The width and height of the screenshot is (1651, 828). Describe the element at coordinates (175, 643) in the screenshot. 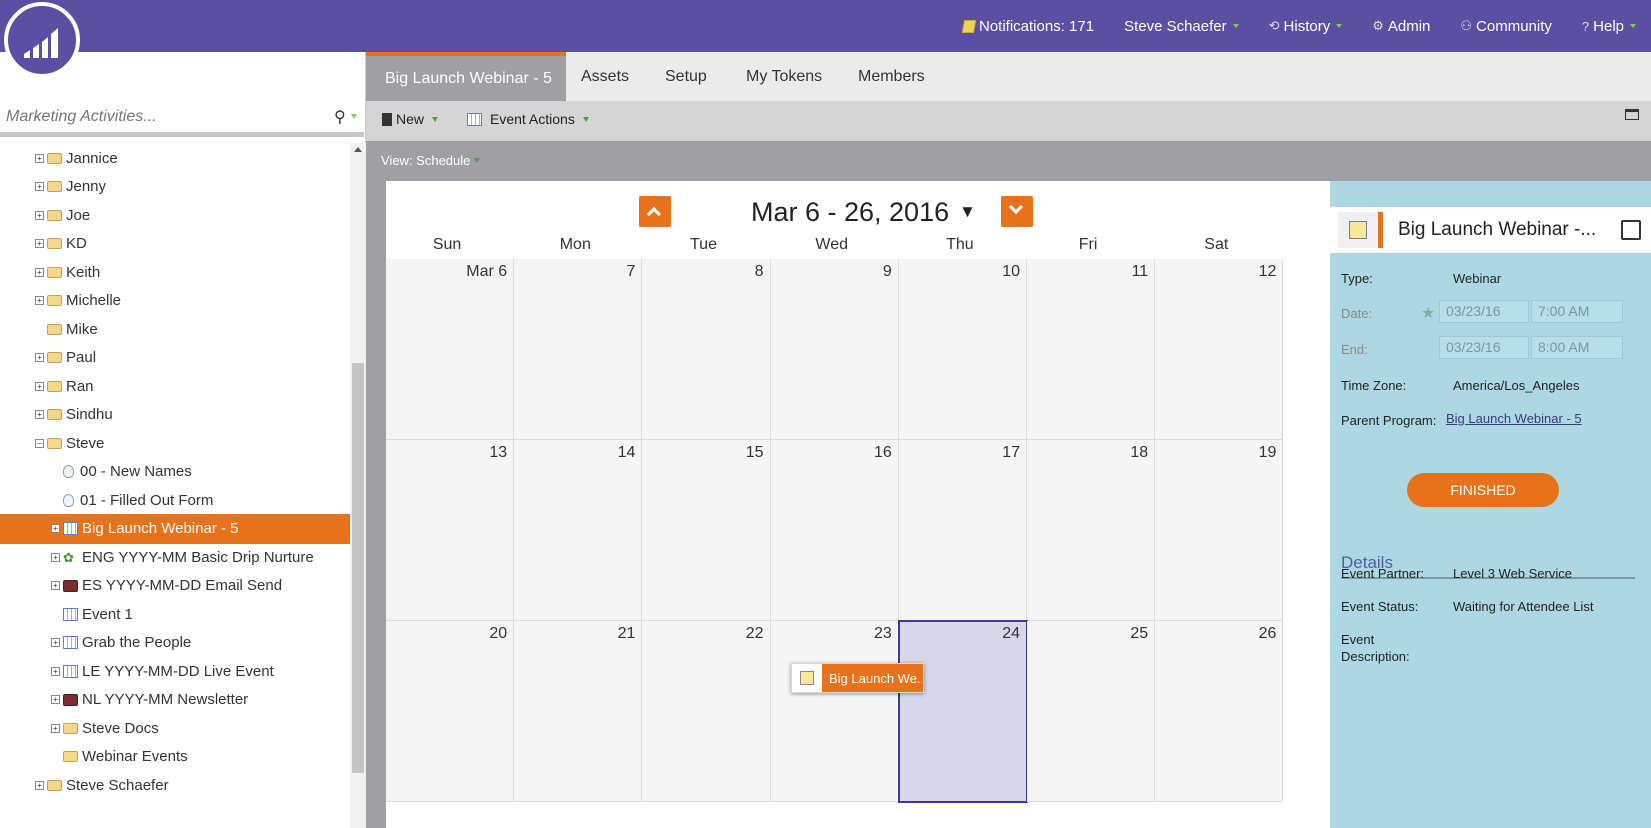

I see `tree-item: + Grab the People` at that location.